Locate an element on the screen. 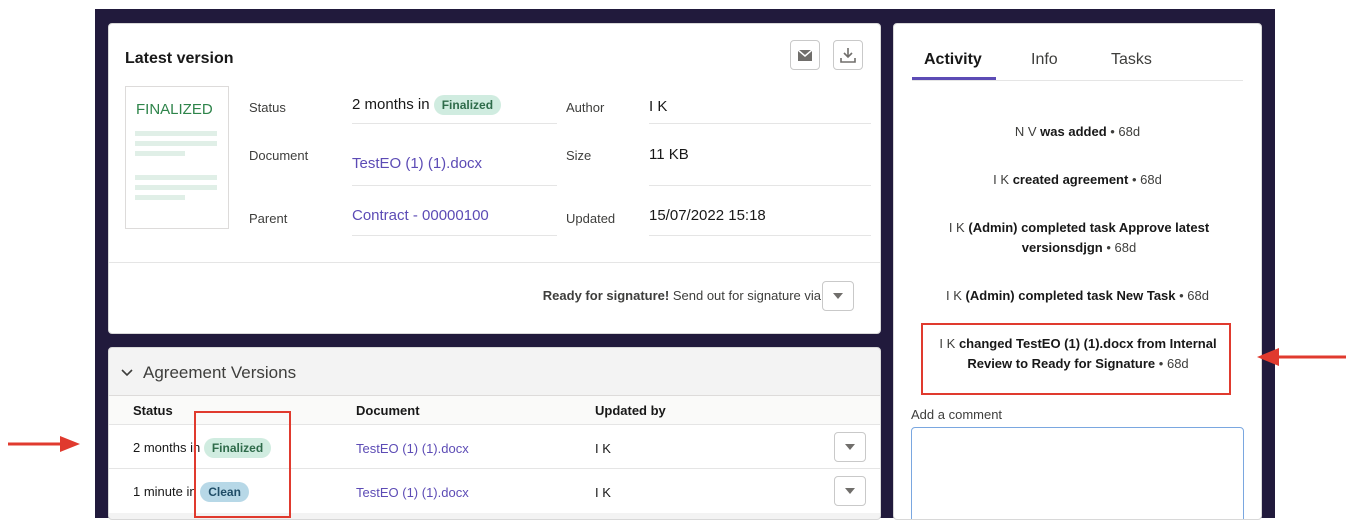 This screenshot has width=1346, height=520. ready-bold: Ready for signature! is located at coordinates (606, 295).